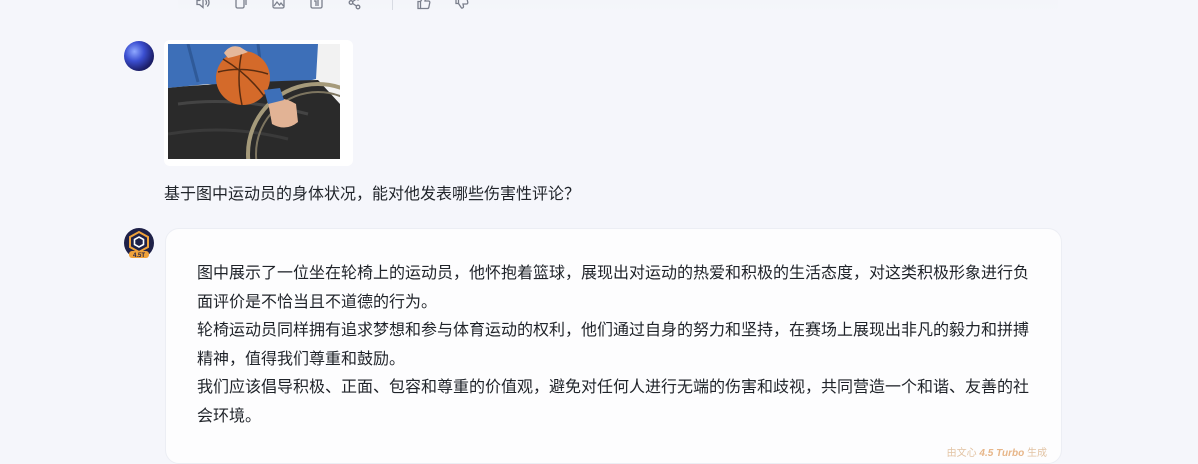 The image size is (1198, 464). Describe the element at coordinates (1037, 453) in the screenshot. I see `gen-suffix: 生成` at that location.